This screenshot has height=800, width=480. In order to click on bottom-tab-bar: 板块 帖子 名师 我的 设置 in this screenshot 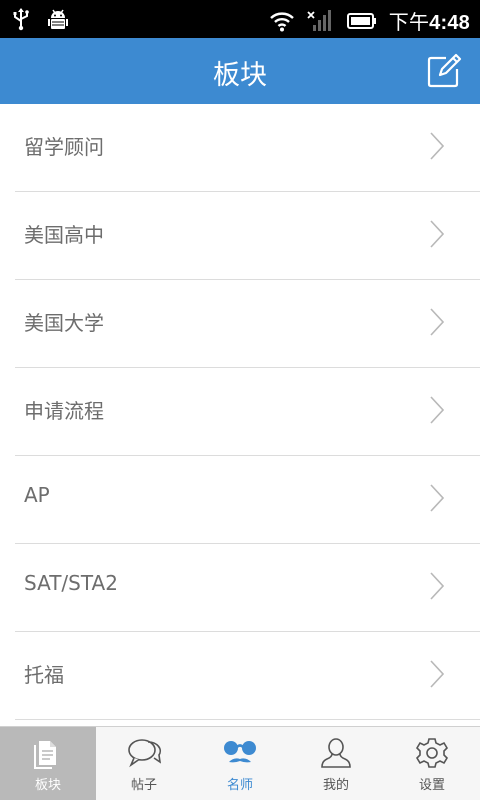, I will do `click(240, 763)`.